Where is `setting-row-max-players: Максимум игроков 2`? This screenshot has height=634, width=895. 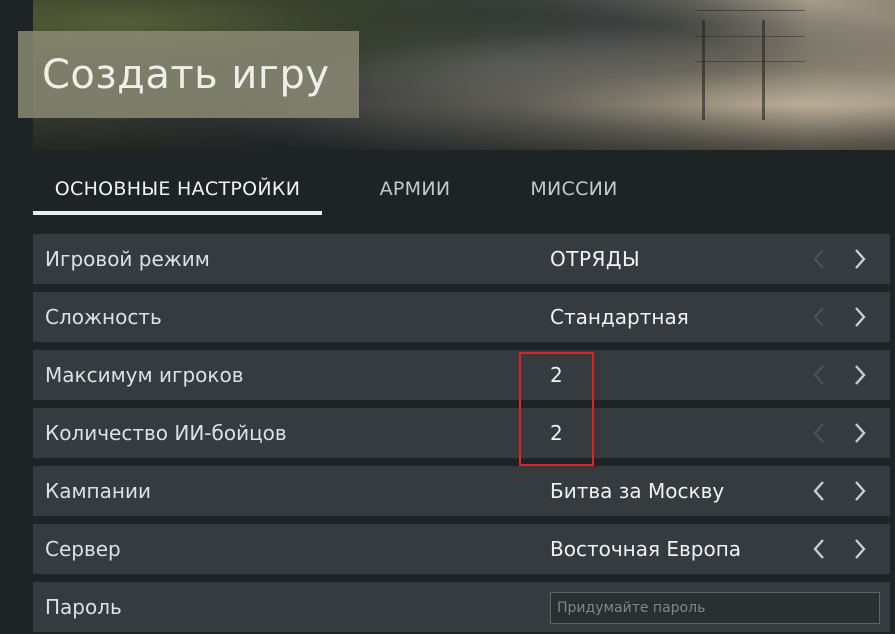 setting-row-max-players: Максимум игроков 2 is located at coordinates (461, 375).